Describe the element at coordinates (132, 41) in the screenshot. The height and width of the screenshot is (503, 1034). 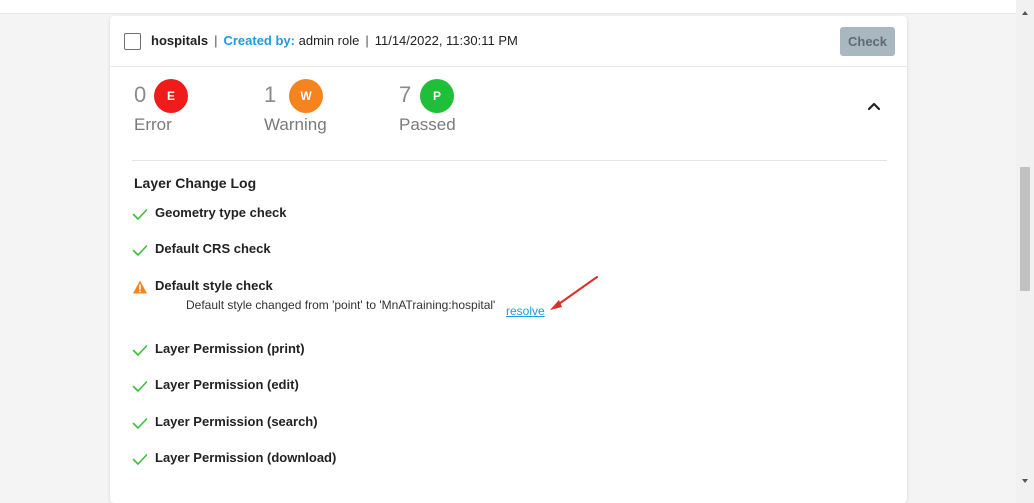
I see `select-checkbox` at that location.